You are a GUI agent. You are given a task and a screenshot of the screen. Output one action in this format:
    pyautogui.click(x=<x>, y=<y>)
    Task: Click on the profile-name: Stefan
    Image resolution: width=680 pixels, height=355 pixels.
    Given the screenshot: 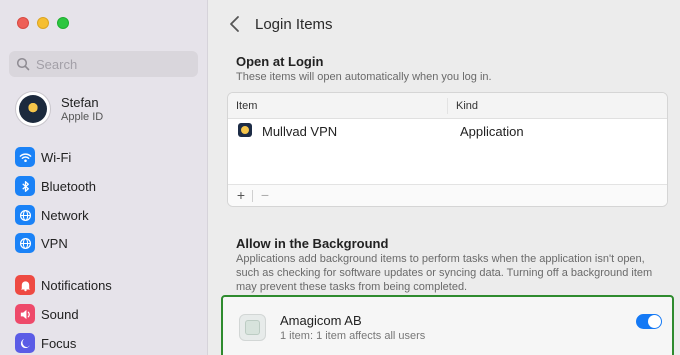 What is the action you would take?
    pyautogui.click(x=80, y=102)
    